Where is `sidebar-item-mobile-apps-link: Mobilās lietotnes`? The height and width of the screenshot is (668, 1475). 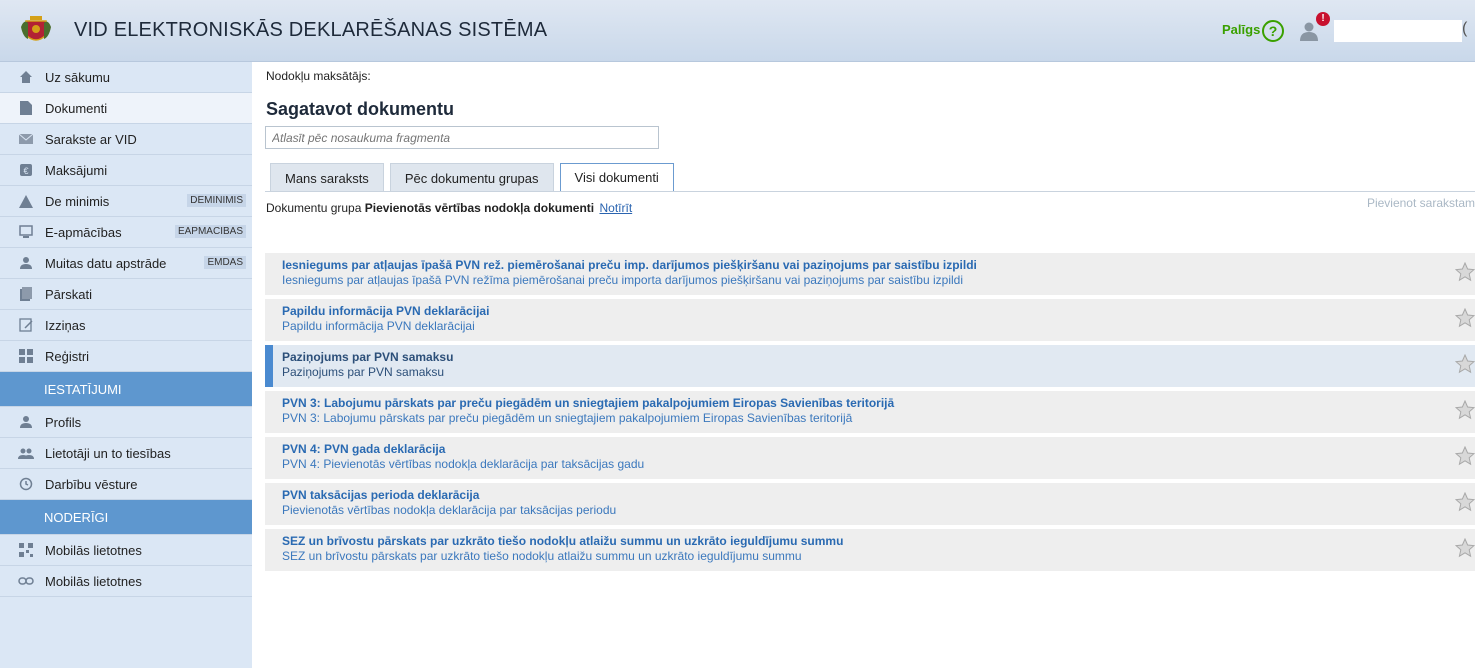 sidebar-item-mobile-apps-link: Mobilās lietotnes is located at coordinates (126, 581).